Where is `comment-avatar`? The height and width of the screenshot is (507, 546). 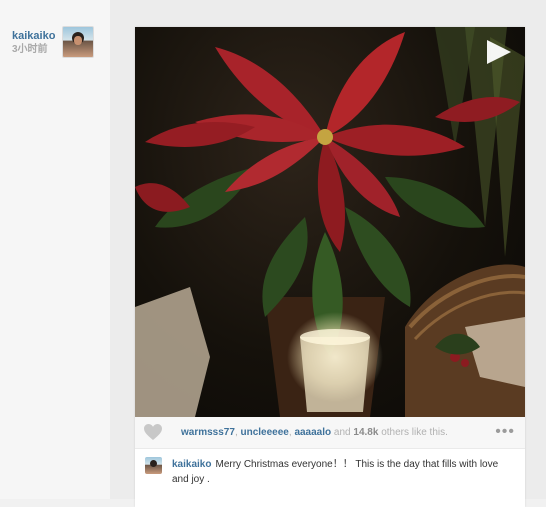 comment-avatar is located at coordinates (153, 465).